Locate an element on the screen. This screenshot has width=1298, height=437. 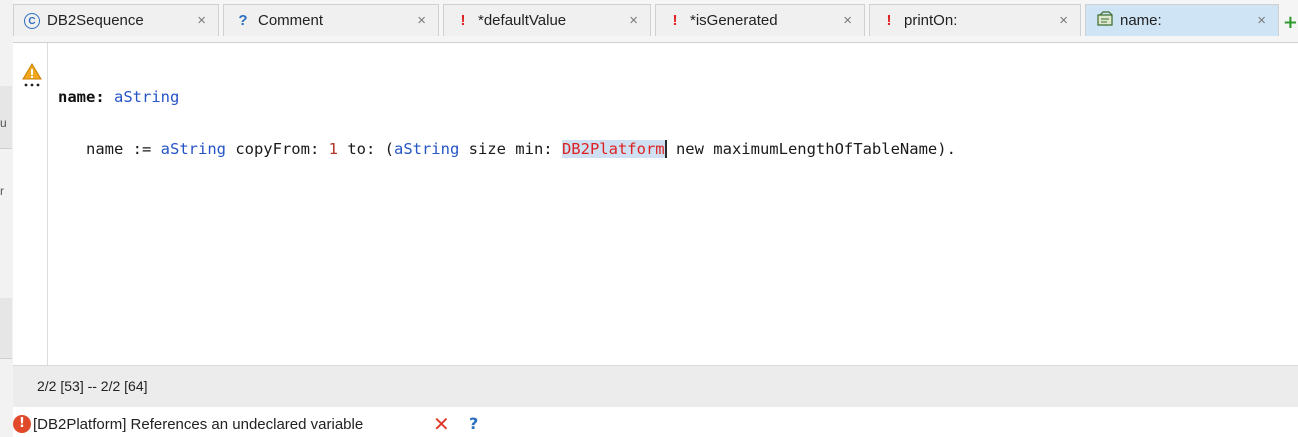
undeclared-variable-highlight: DB2Platform is located at coordinates (614, 149).